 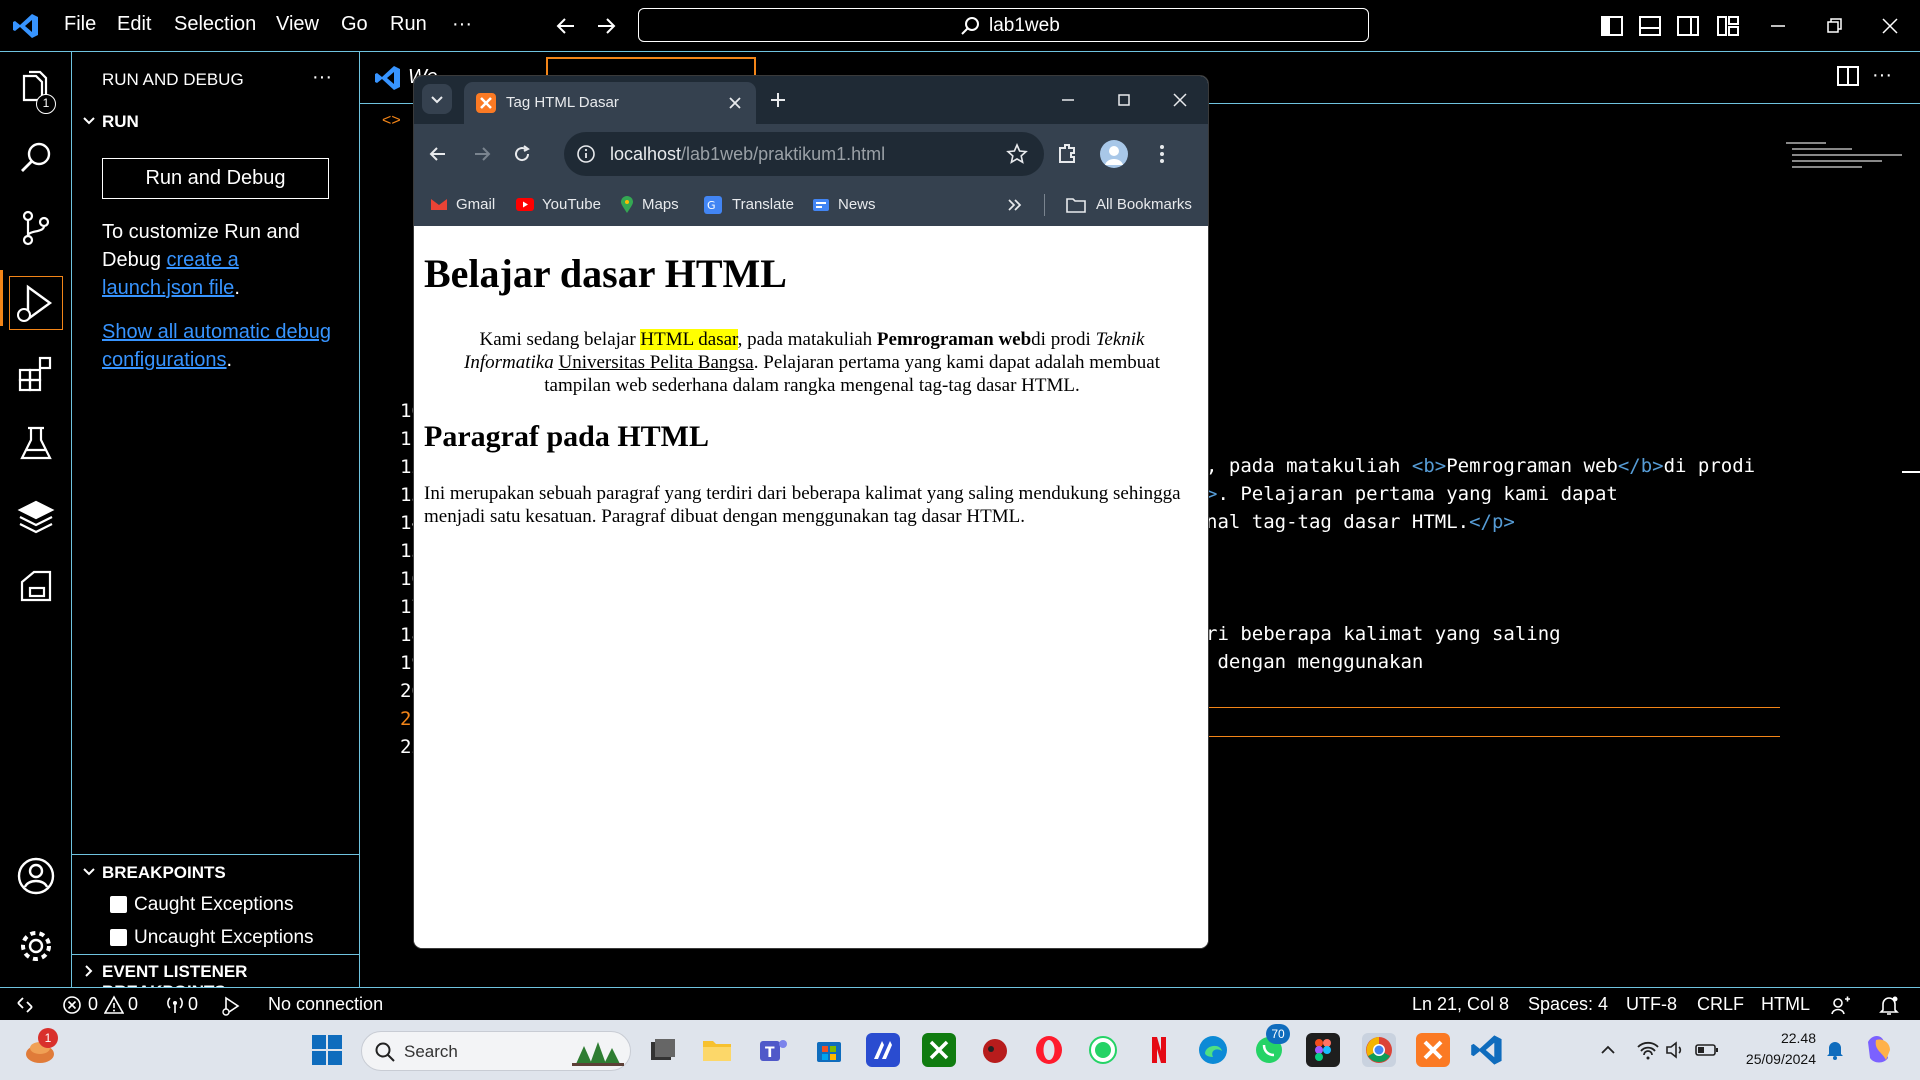 I want to click on taskbar-search-box: Search, so click(x=496, y=1051).